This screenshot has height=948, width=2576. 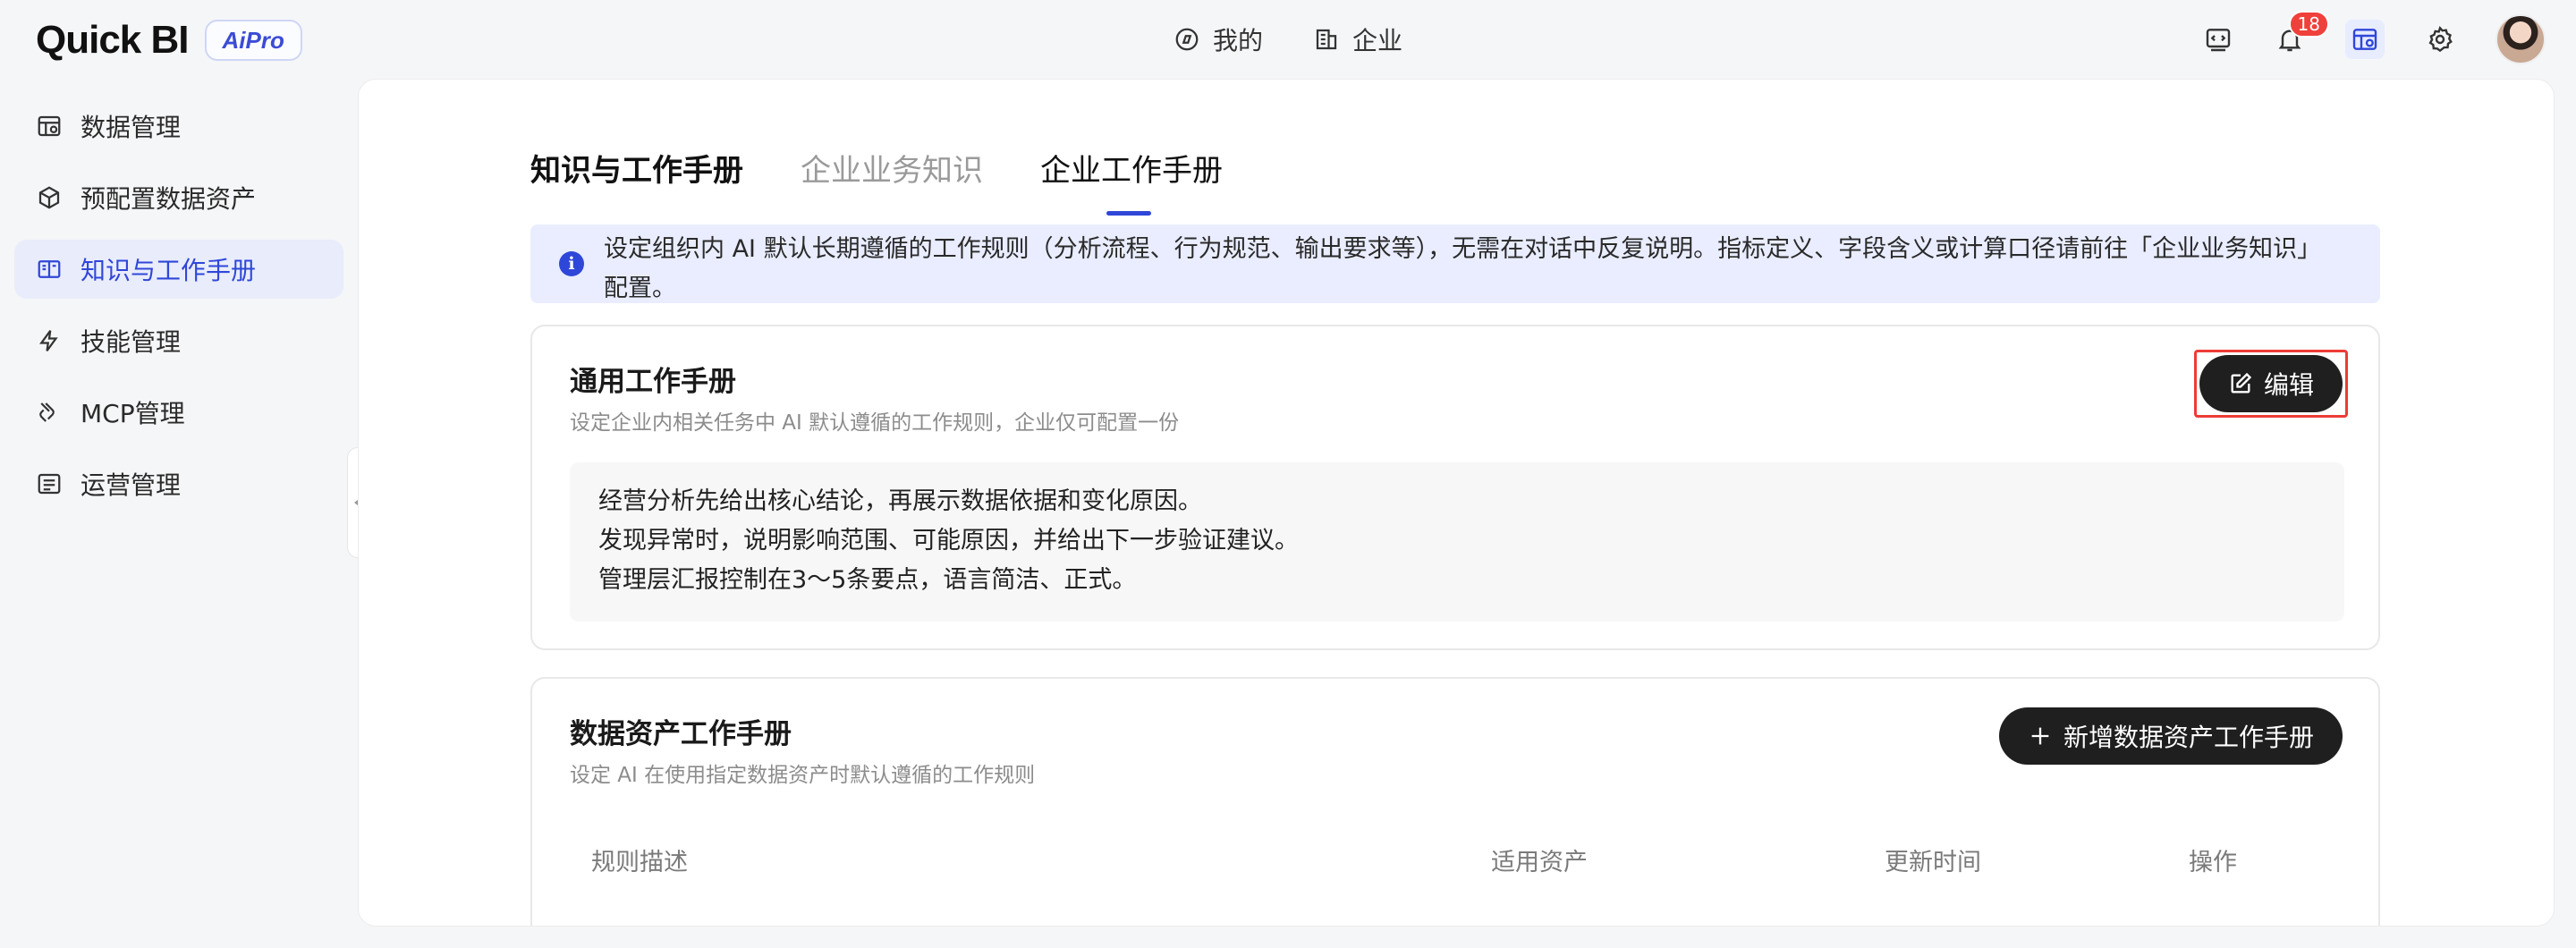 I want to click on section-title: 数据资产工作手册, so click(x=681, y=734).